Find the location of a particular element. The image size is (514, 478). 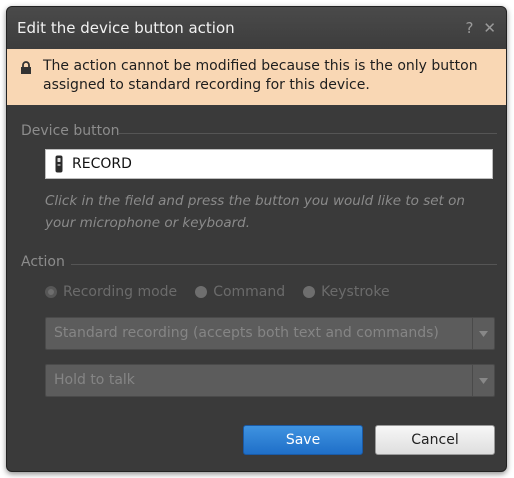

lock-icon is located at coordinates (26, 67).